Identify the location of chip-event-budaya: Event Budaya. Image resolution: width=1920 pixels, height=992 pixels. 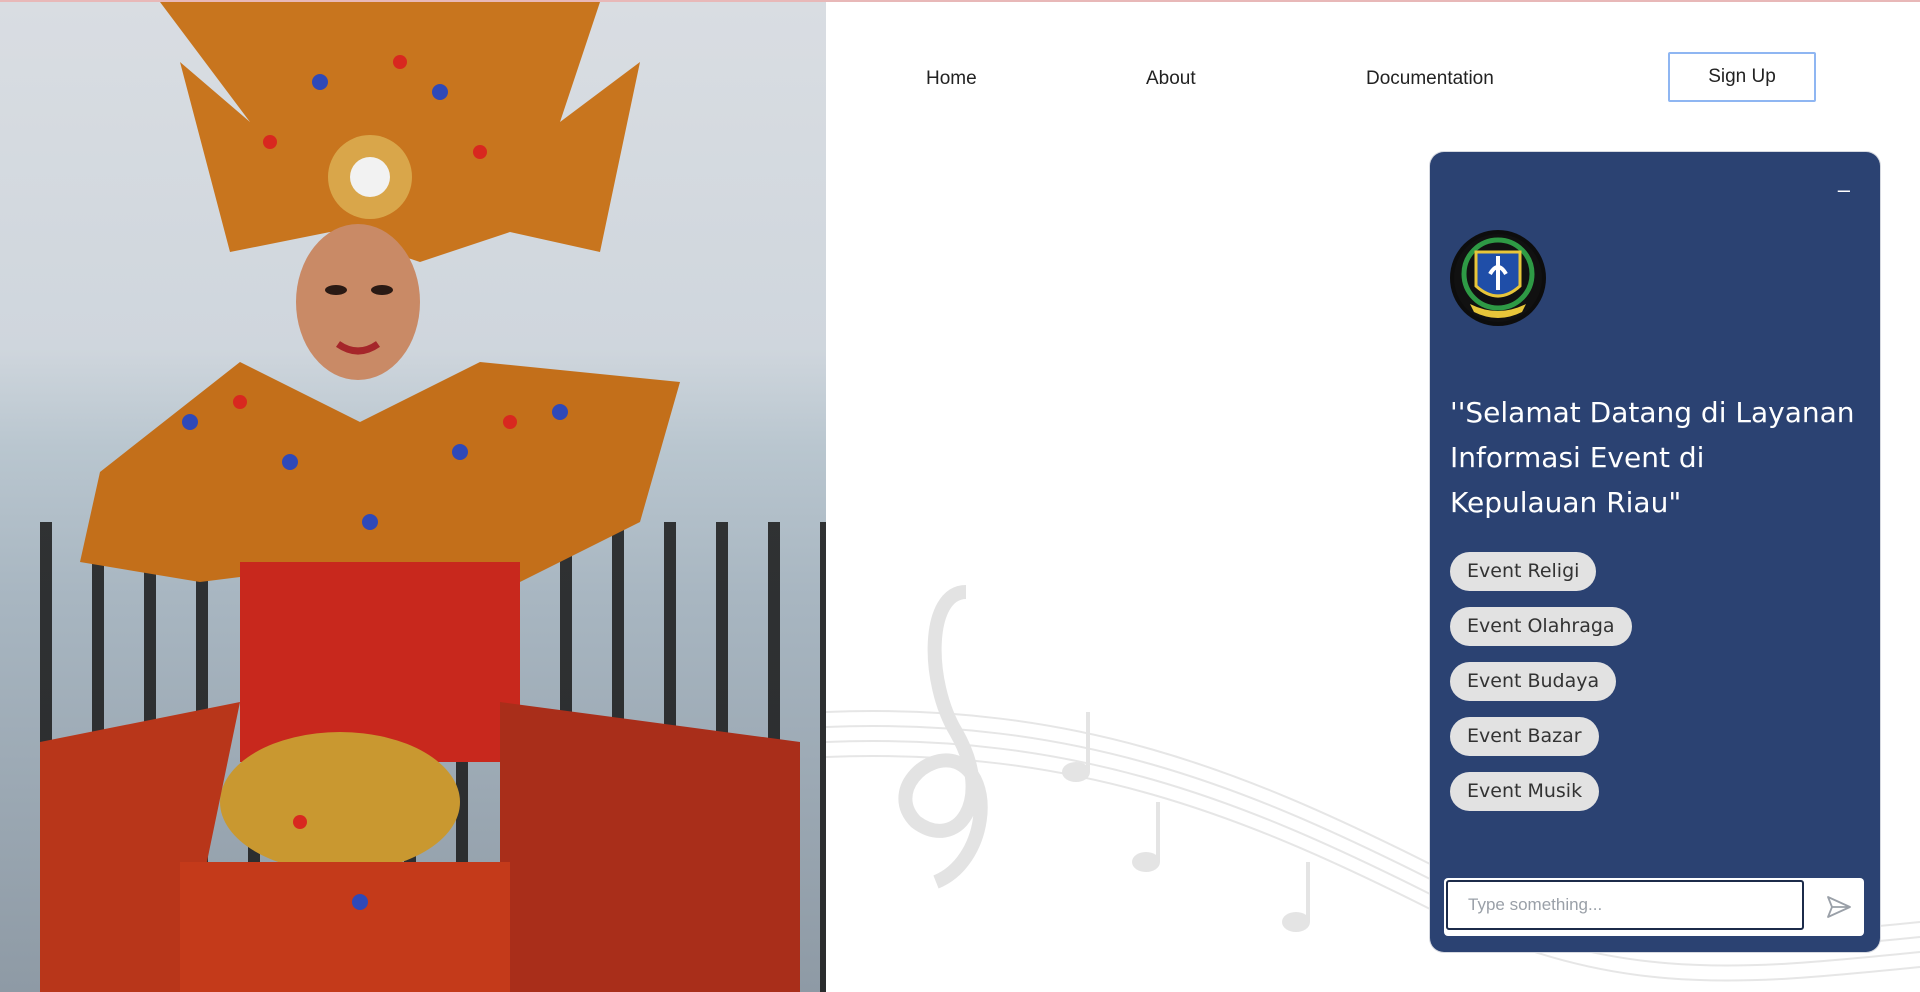
(1533, 681).